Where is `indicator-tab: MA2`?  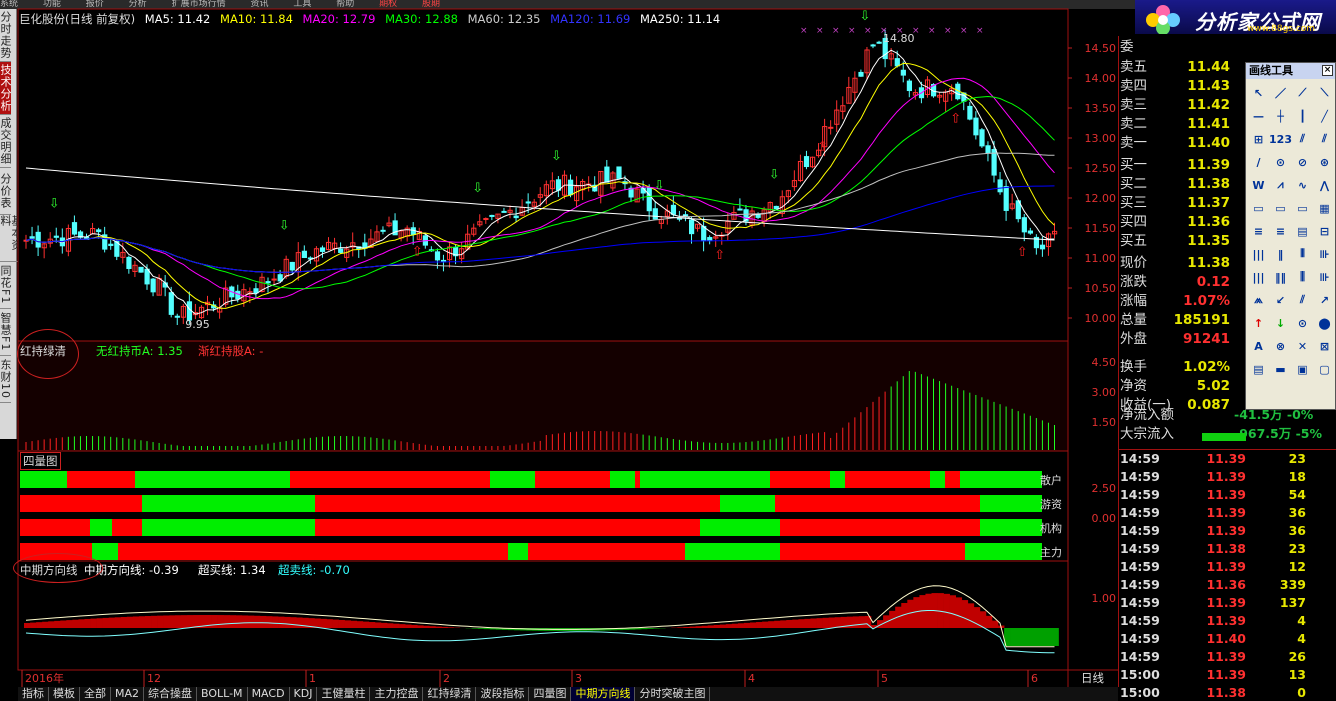
indicator-tab: MA2 is located at coordinates (128, 694).